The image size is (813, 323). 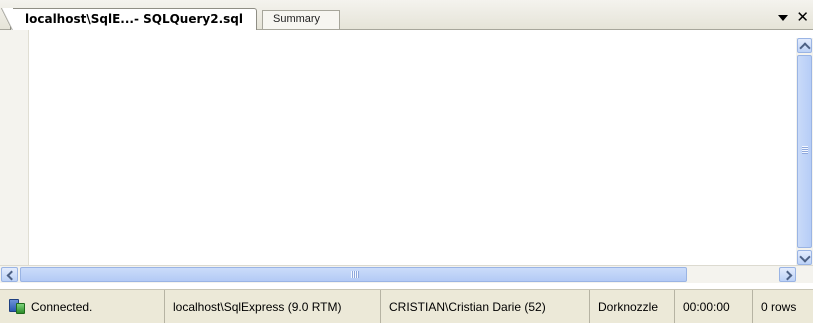 I want to click on scroll-down-button, so click(x=804, y=257).